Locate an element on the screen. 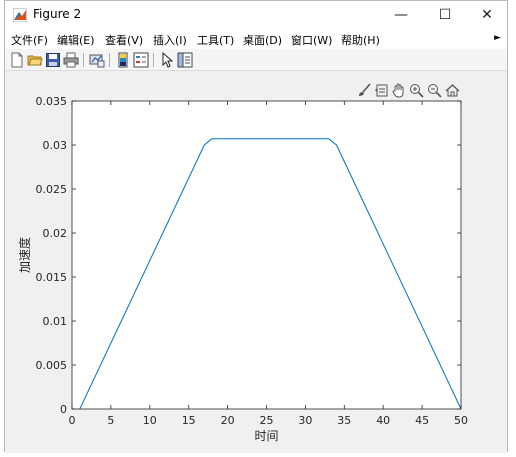 This screenshot has height=457, width=516. x-tick-label: 35 is located at coordinates (344, 420).